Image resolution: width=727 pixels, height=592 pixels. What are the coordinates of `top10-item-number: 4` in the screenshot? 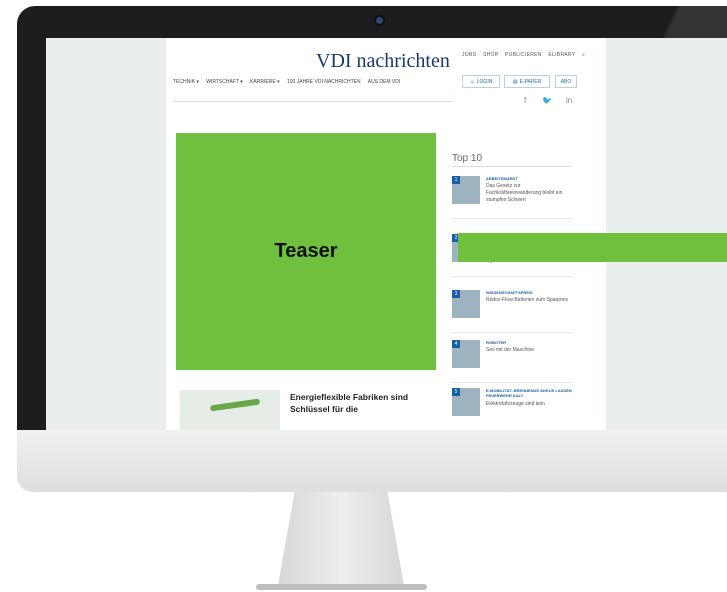 It's located at (456, 344).